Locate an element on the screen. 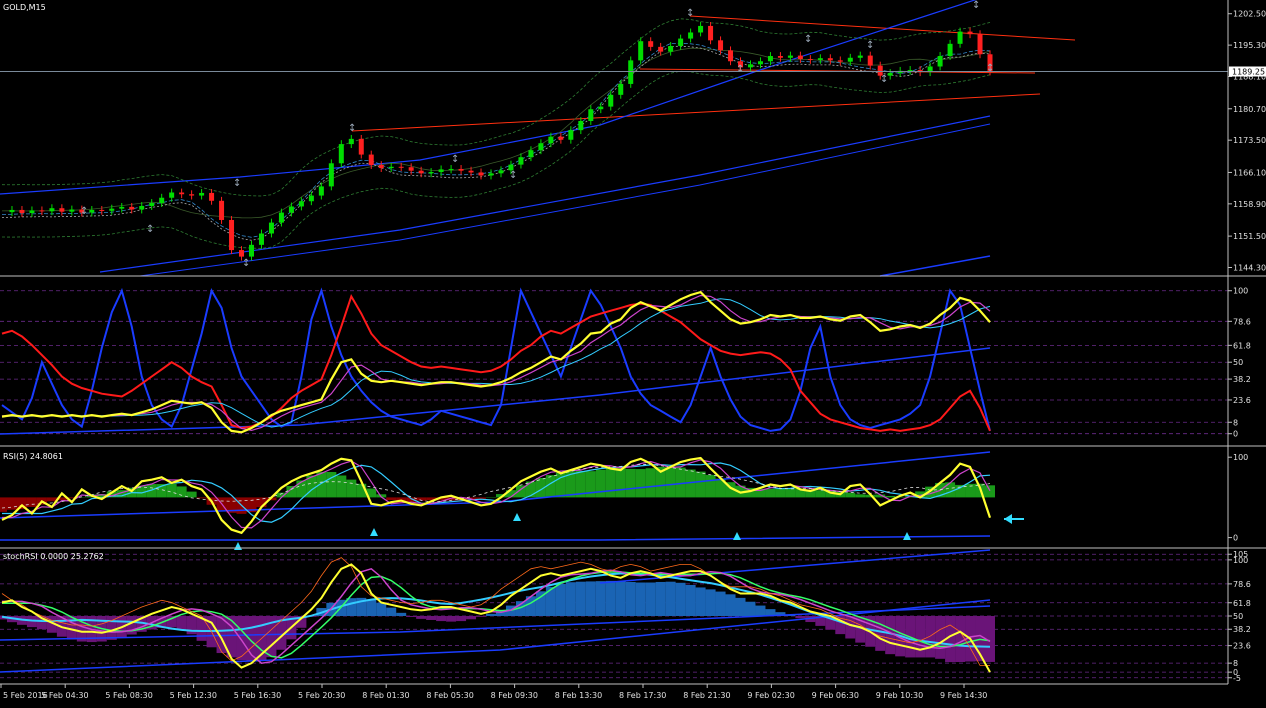  rsi-panel is located at coordinates (512, 500).